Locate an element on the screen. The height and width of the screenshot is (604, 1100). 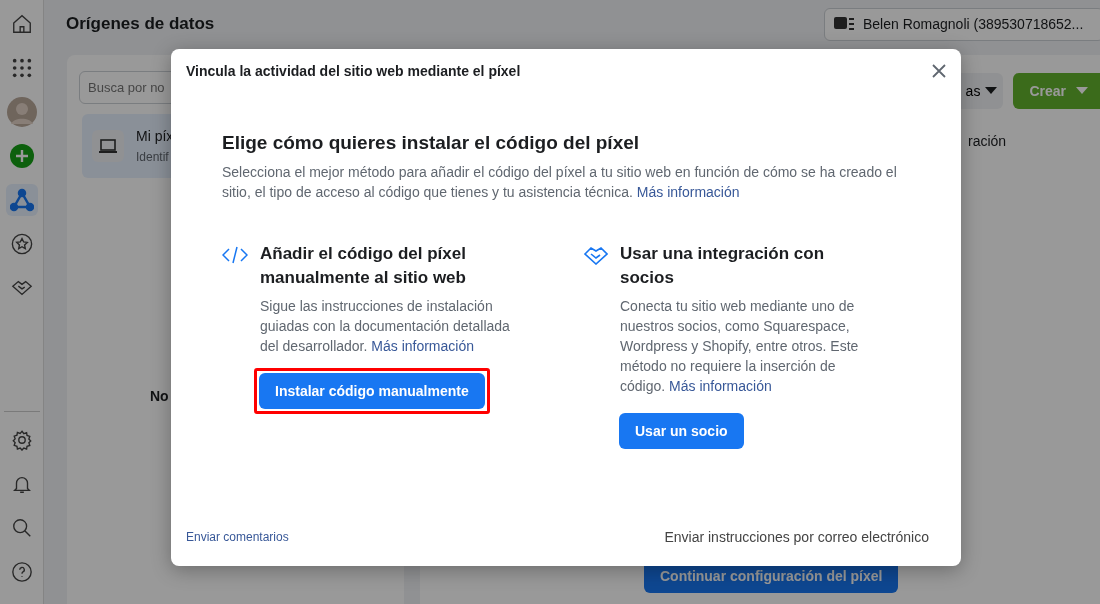
grid-icon is located at coordinates (21, 68).